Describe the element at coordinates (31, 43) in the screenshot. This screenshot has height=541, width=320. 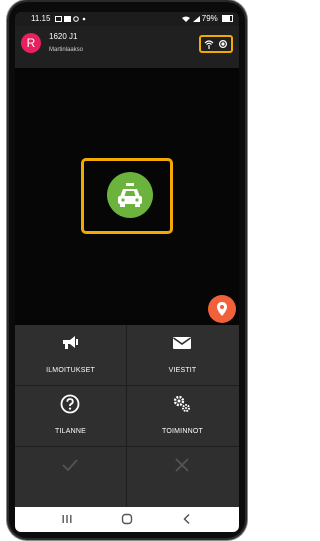
I see `avatar: R` at that location.